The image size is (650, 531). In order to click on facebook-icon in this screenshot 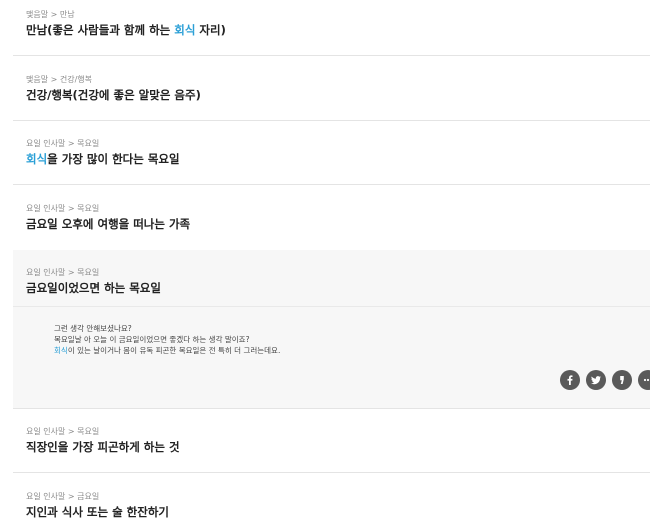, I will do `click(570, 380)`.